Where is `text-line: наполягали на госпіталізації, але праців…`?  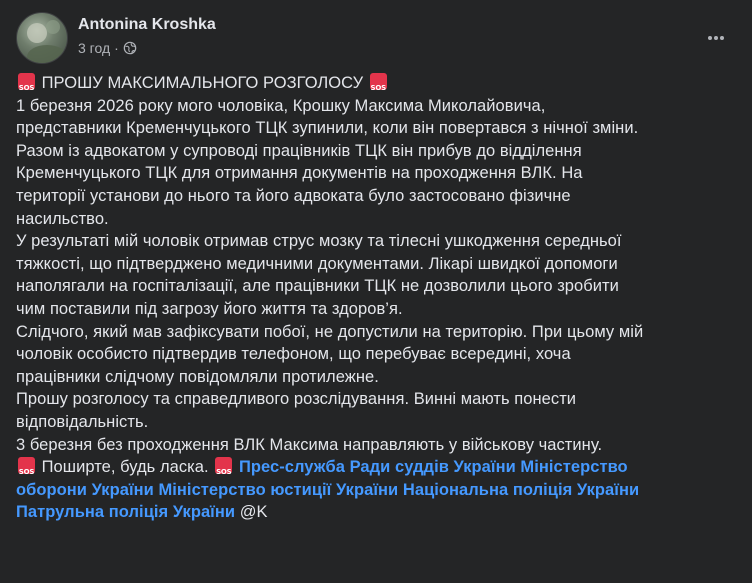 text-line: наполягали на госпіталізації, але праців… is located at coordinates (317, 286).